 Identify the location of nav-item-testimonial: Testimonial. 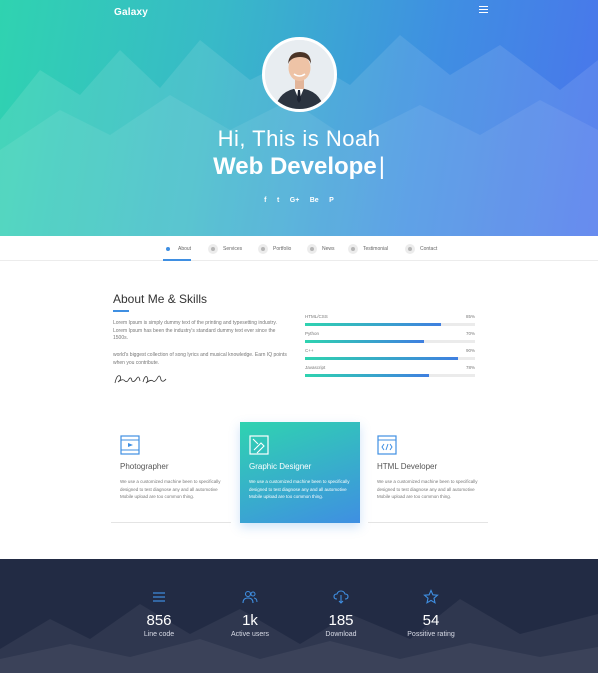
(368, 248).